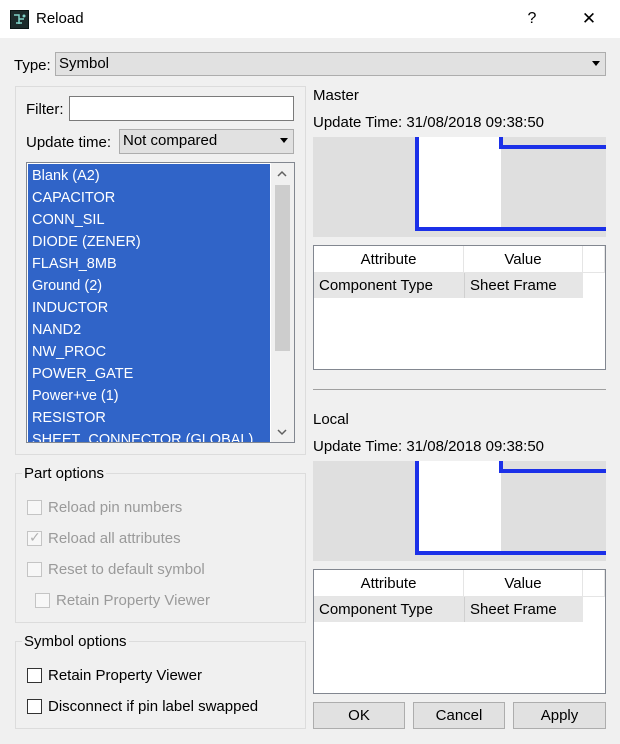 The image size is (620, 744). Describe the element at coordinates (68, 220) in the screenshot. I see `list-item: CONN_SIL` at that location.